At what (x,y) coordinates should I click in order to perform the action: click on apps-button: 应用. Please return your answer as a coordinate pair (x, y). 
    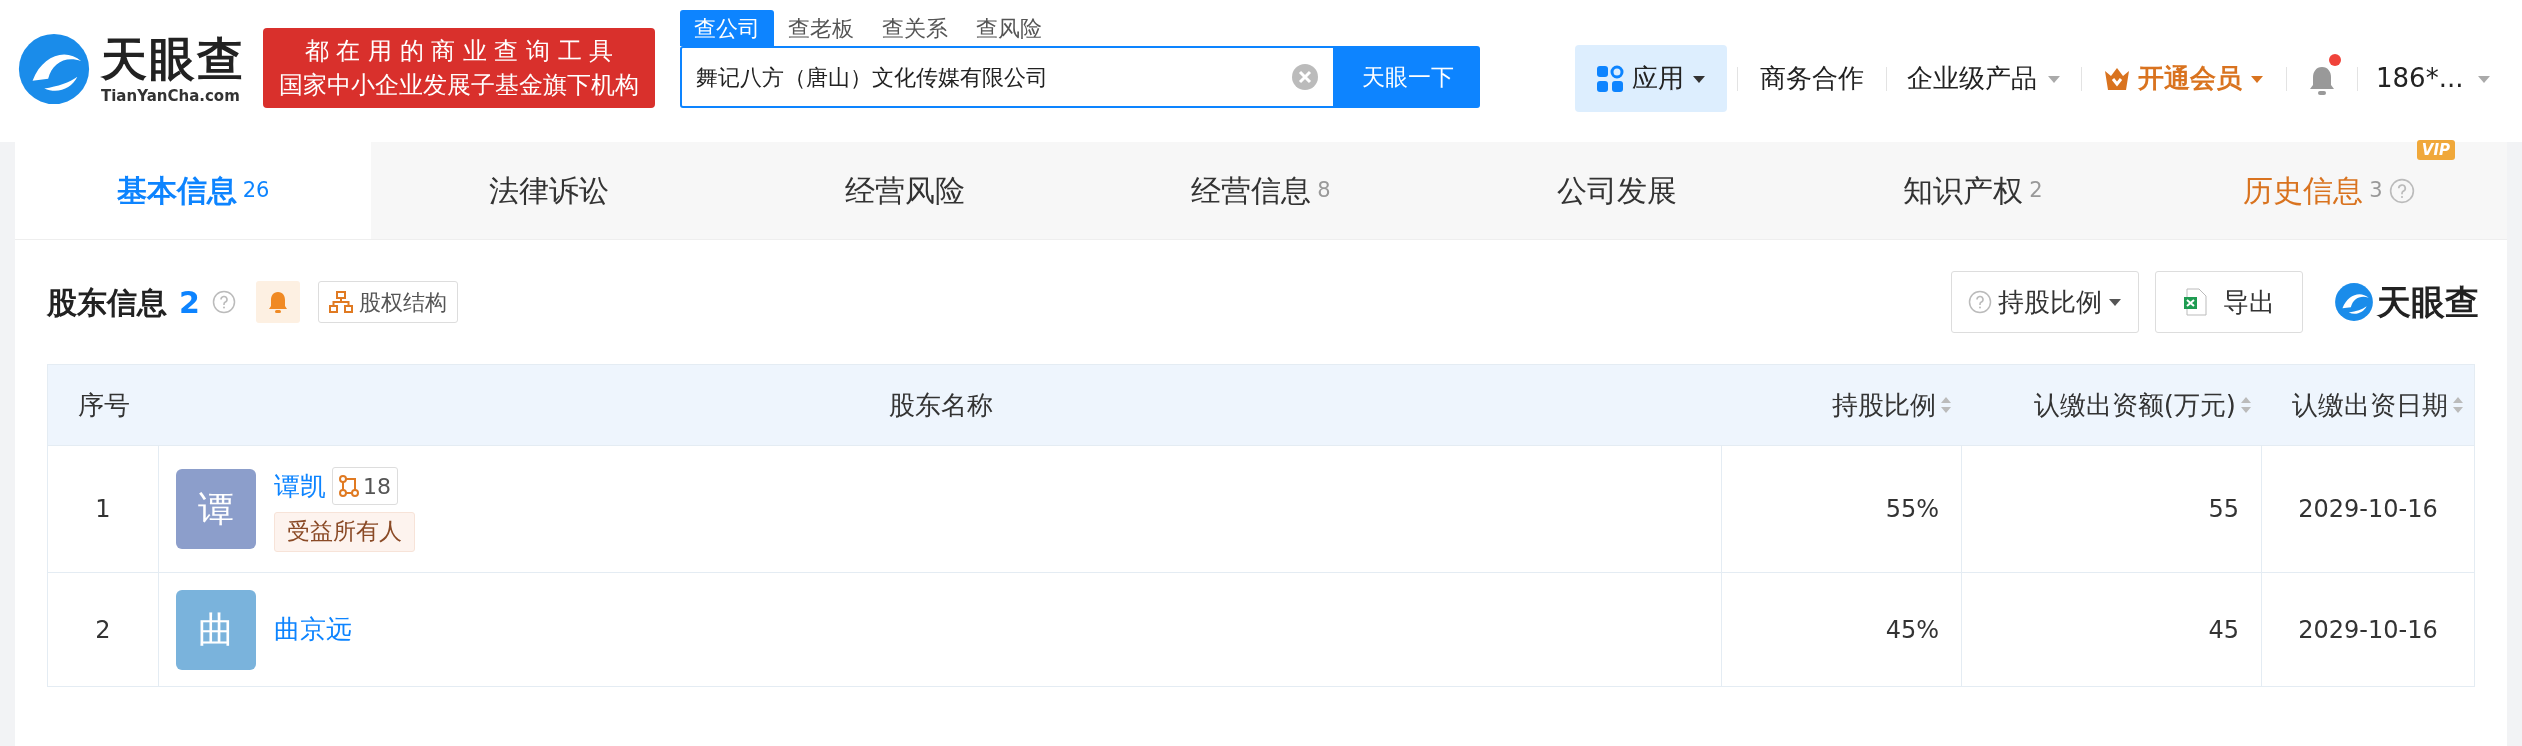
    Looking at the image, I should click on (1651, 78).